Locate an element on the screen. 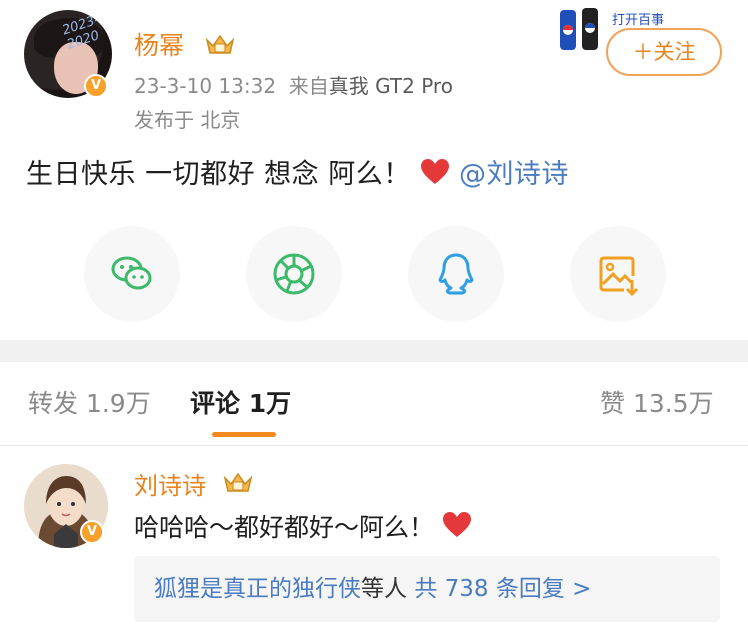  moments-share-button is located at coordinates (294, 274).